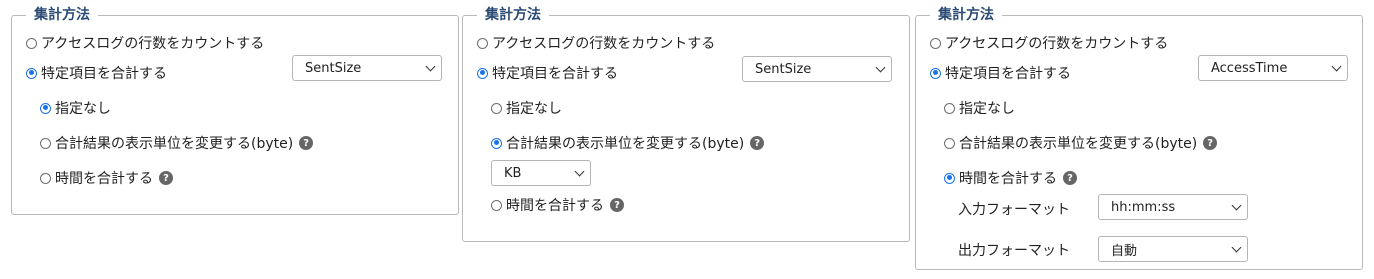 The height and width of the screenshot is (279, 1374). I want to click on input-format-select: hh:mm:ss, so click(1173, 207).